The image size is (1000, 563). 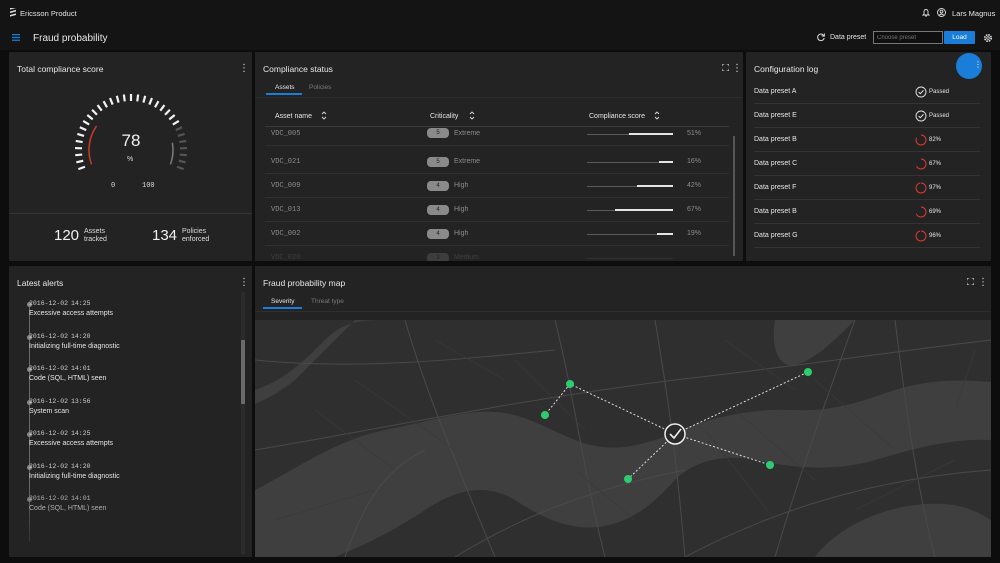 What do you see at coordinates (868, 238) in the screenshot?
I see `list-item: Data preset G 96%` at bounding box center [868, 238].